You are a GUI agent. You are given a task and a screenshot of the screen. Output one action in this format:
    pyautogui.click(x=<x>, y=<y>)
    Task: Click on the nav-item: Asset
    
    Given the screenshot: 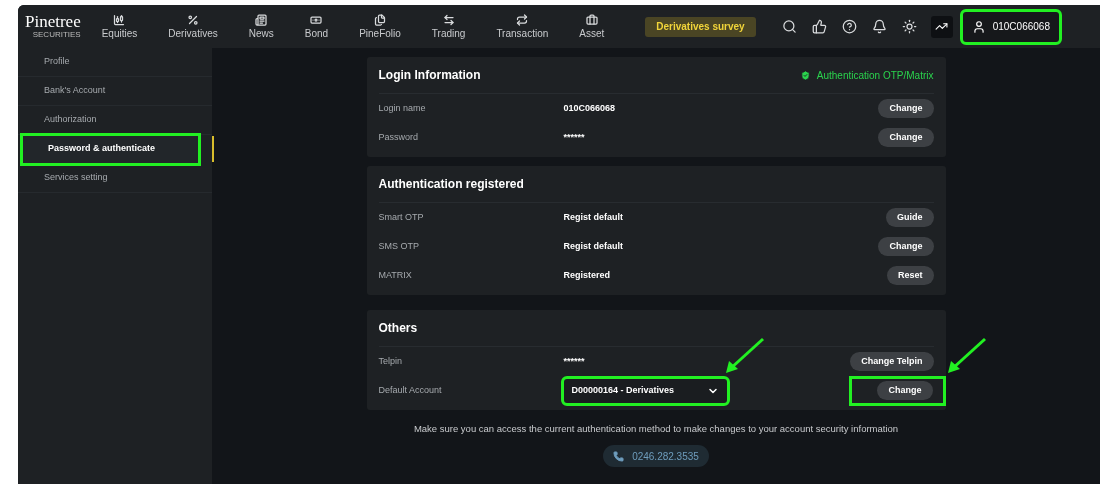 What is the action you would take?
    pyautogui.click(x=592, y=26)
    